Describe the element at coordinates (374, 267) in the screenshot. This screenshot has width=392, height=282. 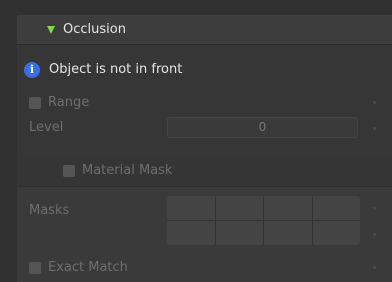
I see `exact-match-decorator-dot` at that location.